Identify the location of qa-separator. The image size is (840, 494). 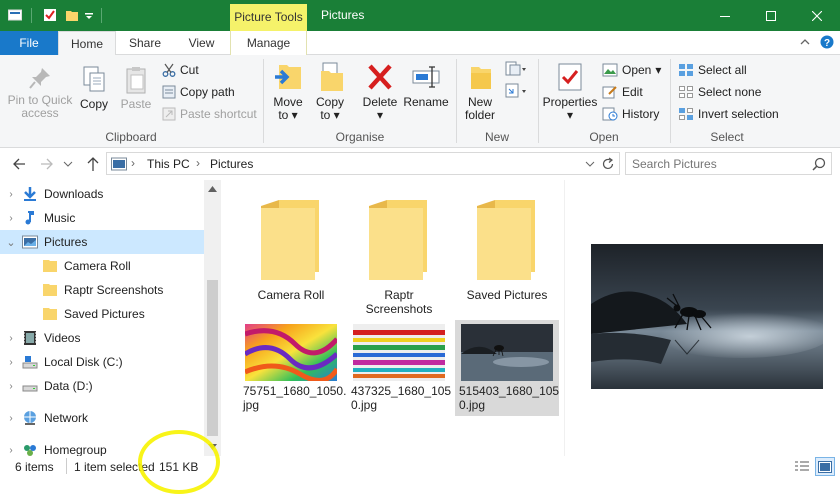
(31, 15).